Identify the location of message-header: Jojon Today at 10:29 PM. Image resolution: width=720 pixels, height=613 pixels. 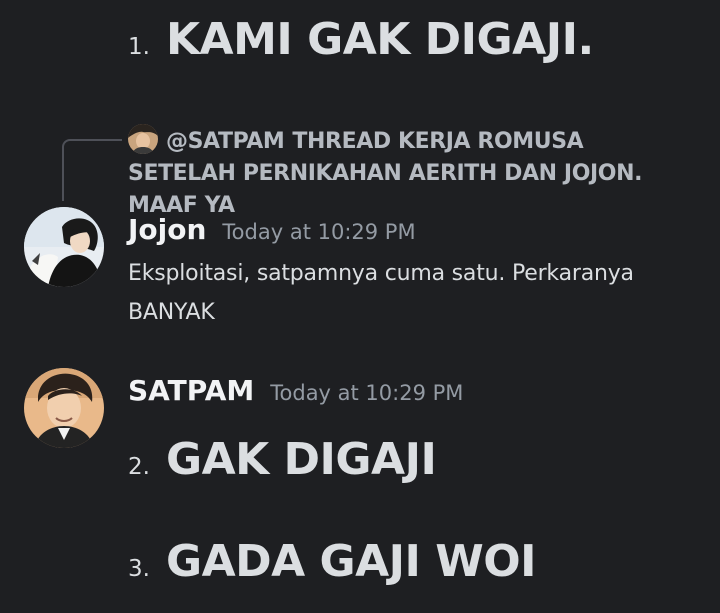
(272, 229).